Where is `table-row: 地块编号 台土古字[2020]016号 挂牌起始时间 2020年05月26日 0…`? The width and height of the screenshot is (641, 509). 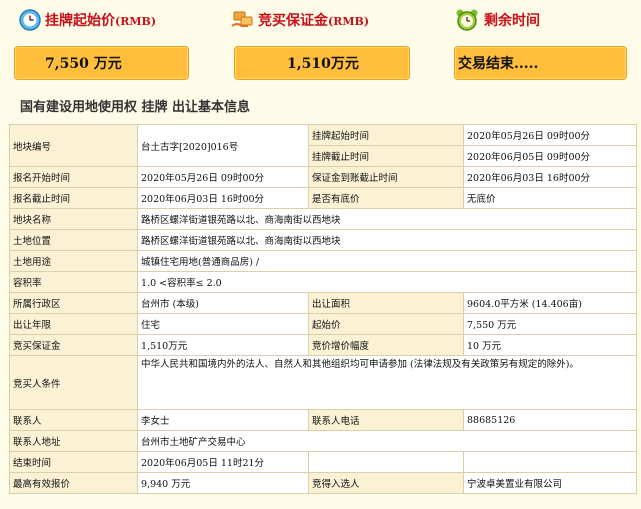
table-row: 地块编号 台土古字[2020]016号 挂牌起始时间 2020年05月26日 0… is located at coordinates (323, 145).